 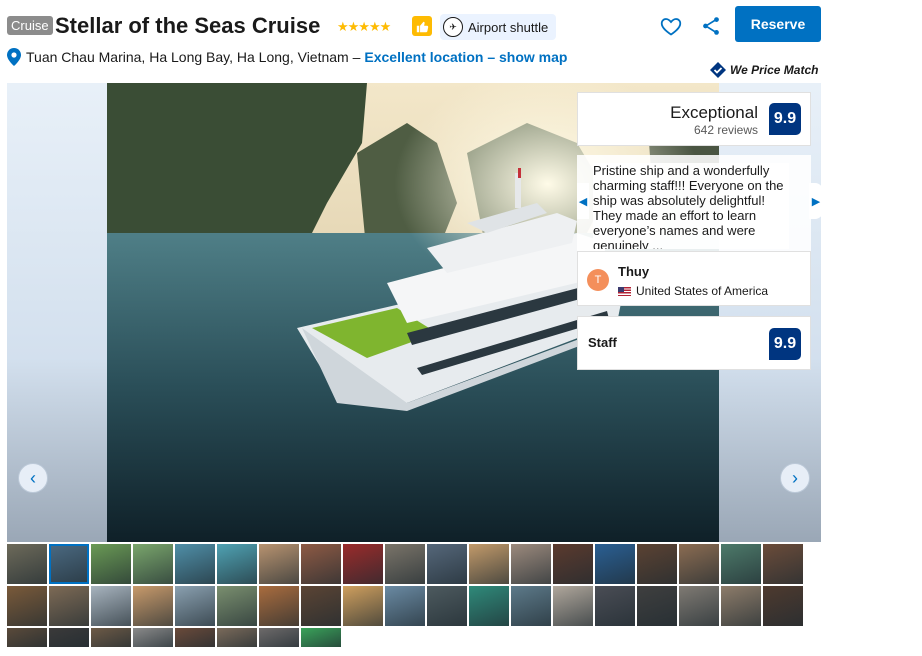 What do you see at coordinates (30, 25) in the screenshot?
I see `property-type-badge: Cruise` at bounding box center [30, 25].